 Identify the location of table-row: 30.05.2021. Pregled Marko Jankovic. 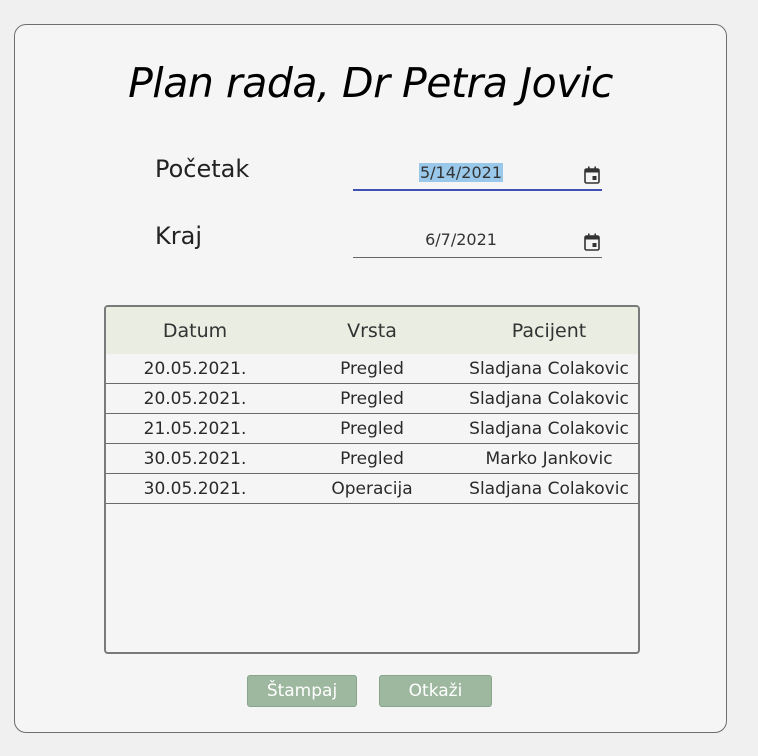
(372, 459).